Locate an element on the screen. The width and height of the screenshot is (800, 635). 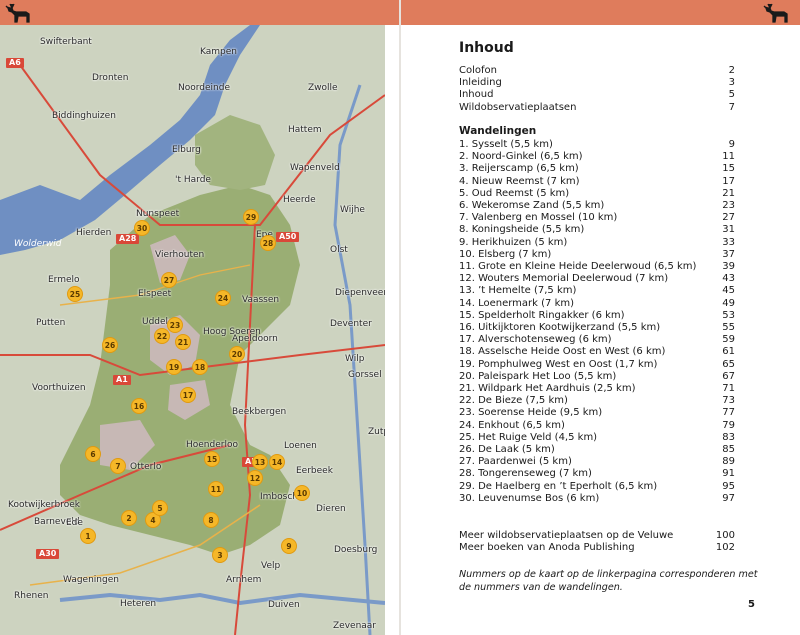
walk-entry-title: 8. Koningsheide (5,5 km) is located at coordinates (522, 230).